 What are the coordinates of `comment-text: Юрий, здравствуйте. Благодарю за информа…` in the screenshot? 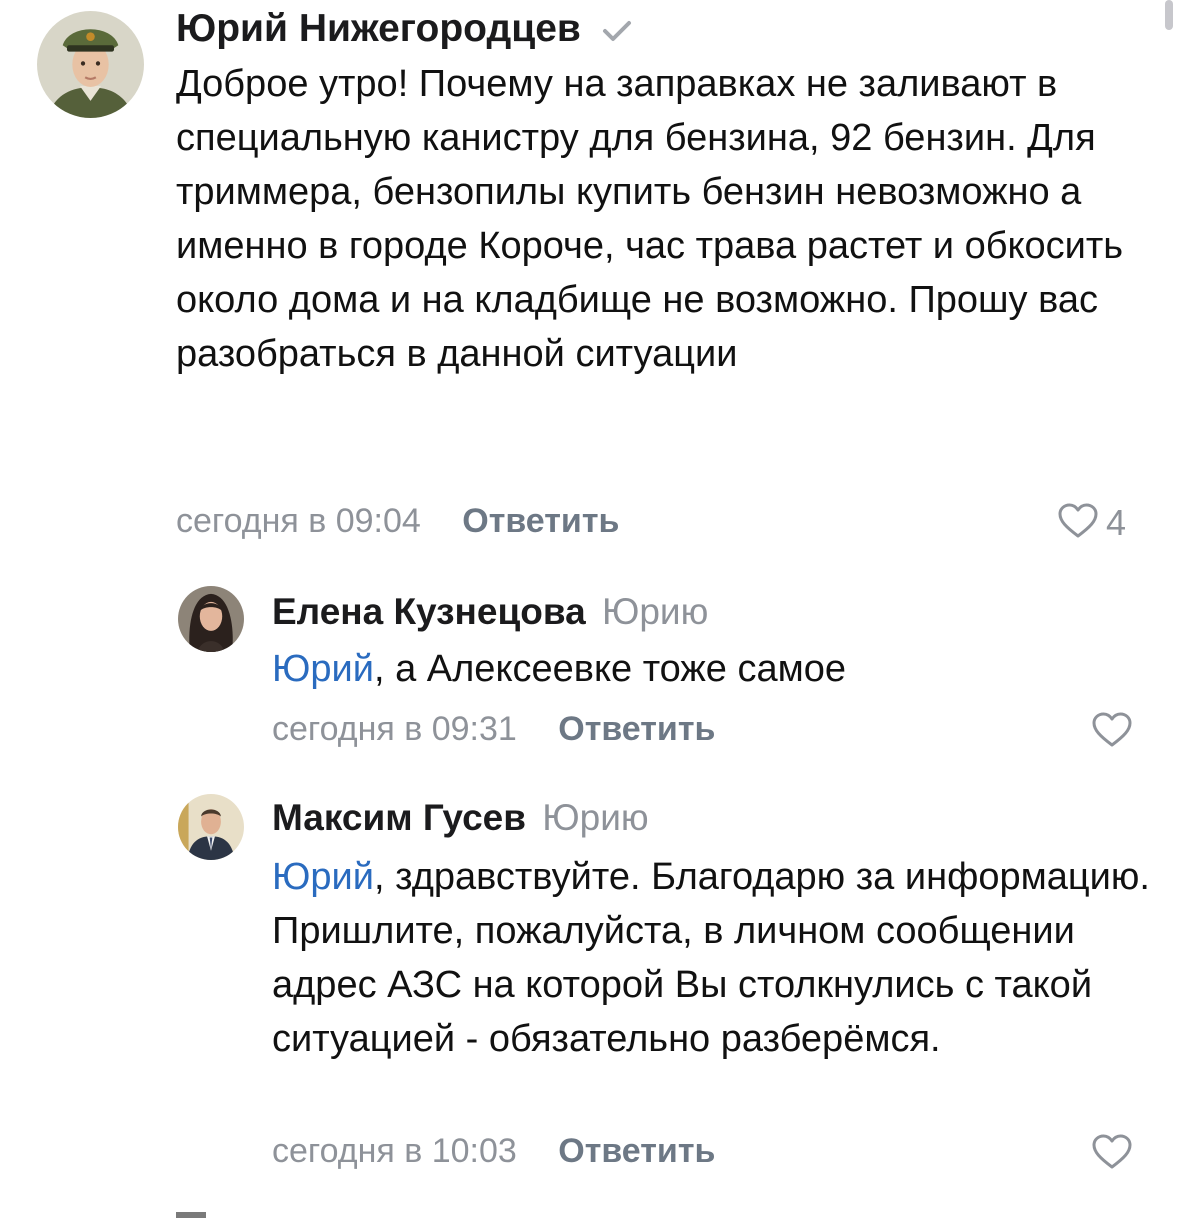 It's located at (712, 958).